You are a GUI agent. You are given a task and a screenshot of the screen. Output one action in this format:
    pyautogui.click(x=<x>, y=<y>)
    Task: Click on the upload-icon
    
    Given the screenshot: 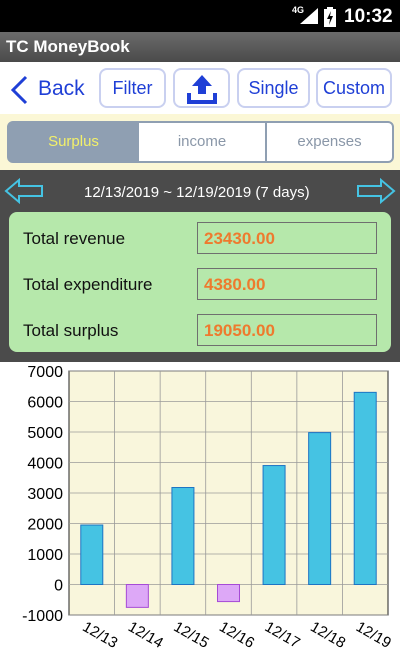 What is the action you would take?
    pyautogui.click(x=201, y=89)
    